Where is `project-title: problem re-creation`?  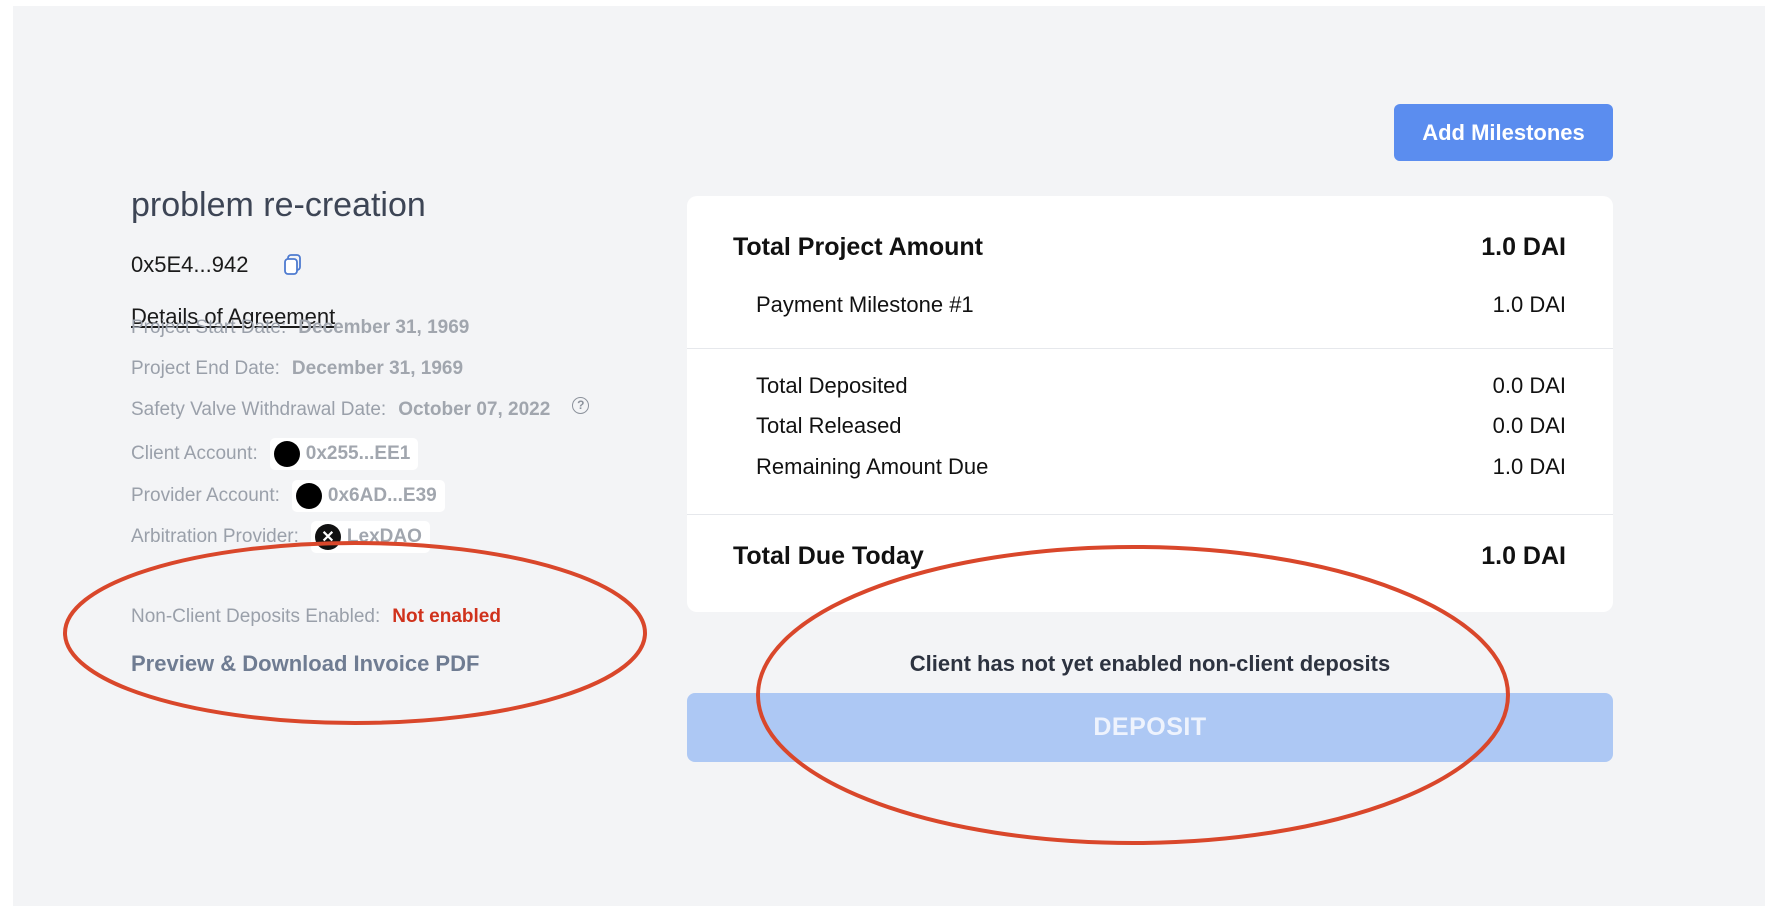 project-title: problem re-creation is located at coordinates (278, 205).